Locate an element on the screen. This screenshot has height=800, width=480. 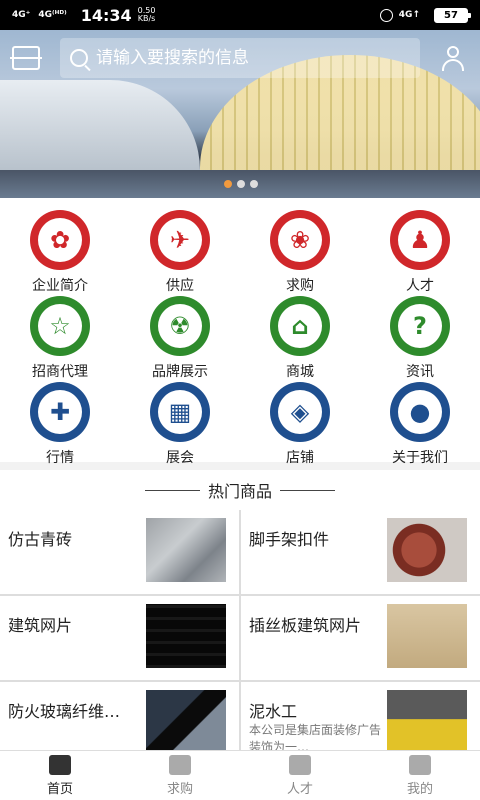
profile-icon is located at coordinates (420, 764).